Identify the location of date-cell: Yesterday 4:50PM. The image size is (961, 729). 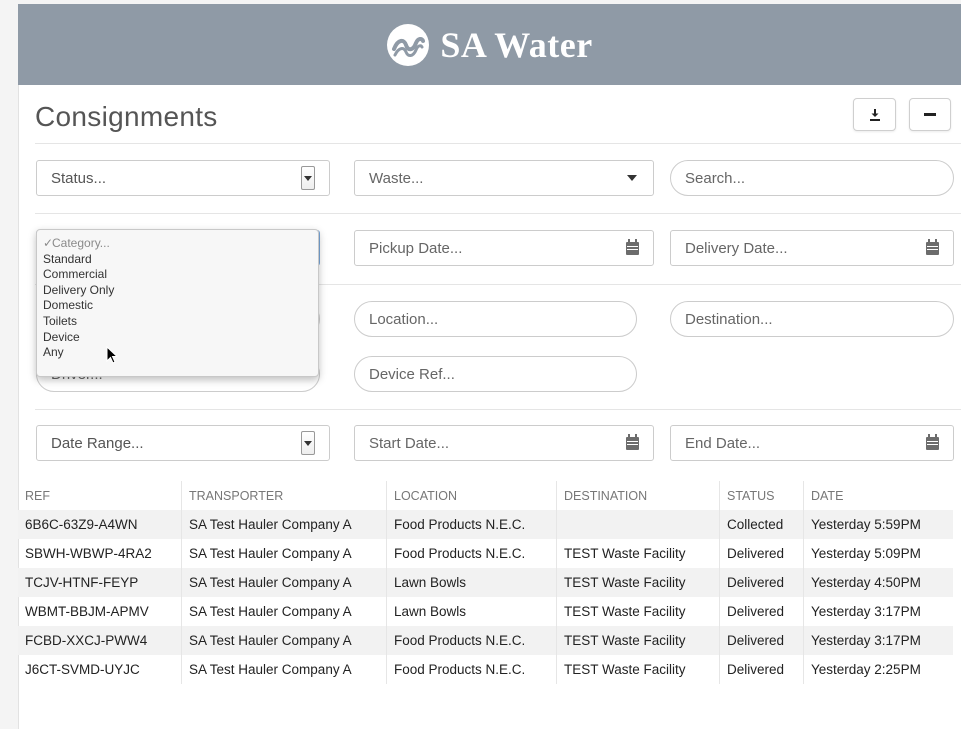
(878, 582).